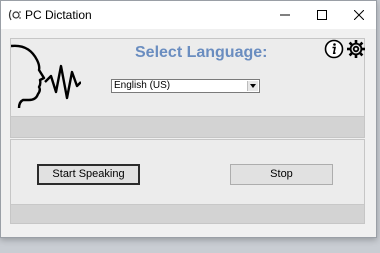  What do you see at coordinates (88, 174) in the screenshot?
I see `start-speaking-button: Start Speaking` at bounding box center [88, 174].